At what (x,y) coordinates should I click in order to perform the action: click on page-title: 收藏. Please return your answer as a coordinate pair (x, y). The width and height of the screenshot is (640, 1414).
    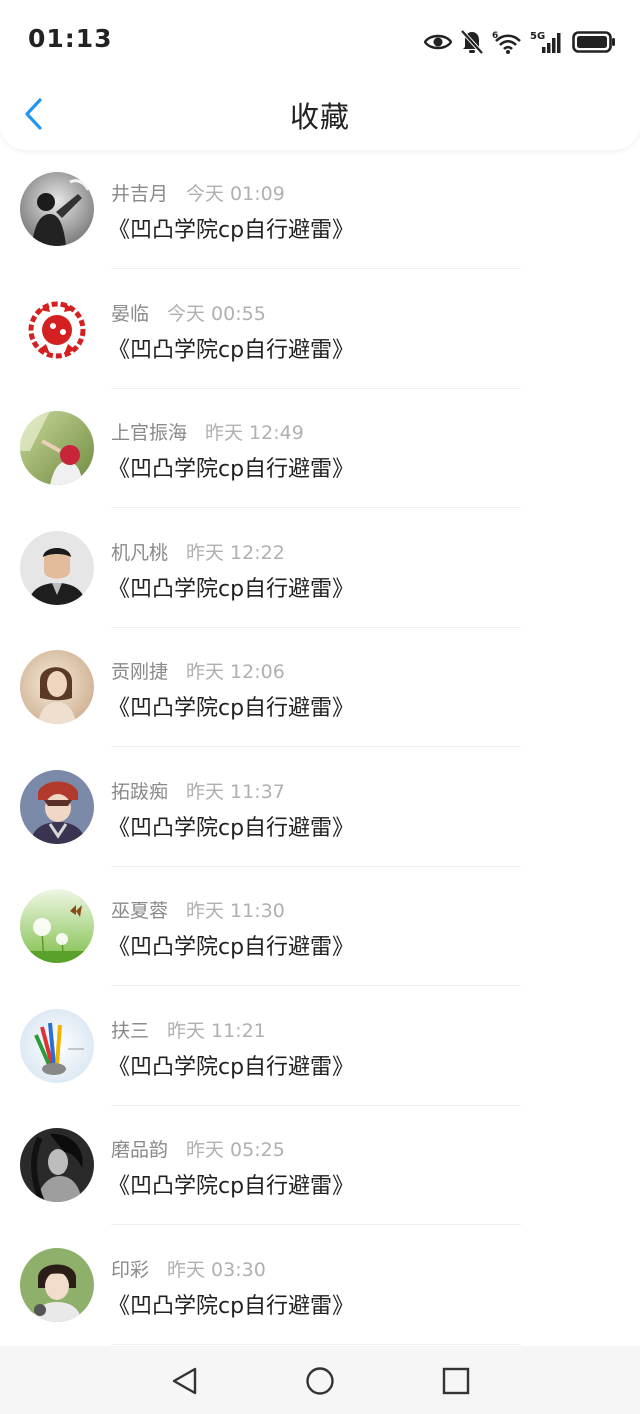
    Looking at the image, I should click on (319, 117).